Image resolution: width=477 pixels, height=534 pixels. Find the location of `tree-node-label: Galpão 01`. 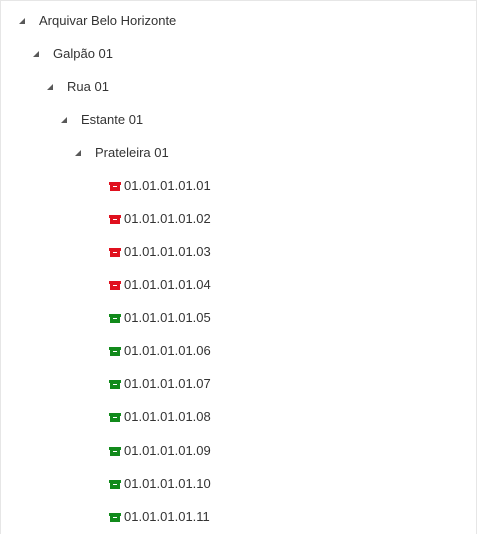

tree-node-label: Galpão 01 is located at coordinates (83, 53).